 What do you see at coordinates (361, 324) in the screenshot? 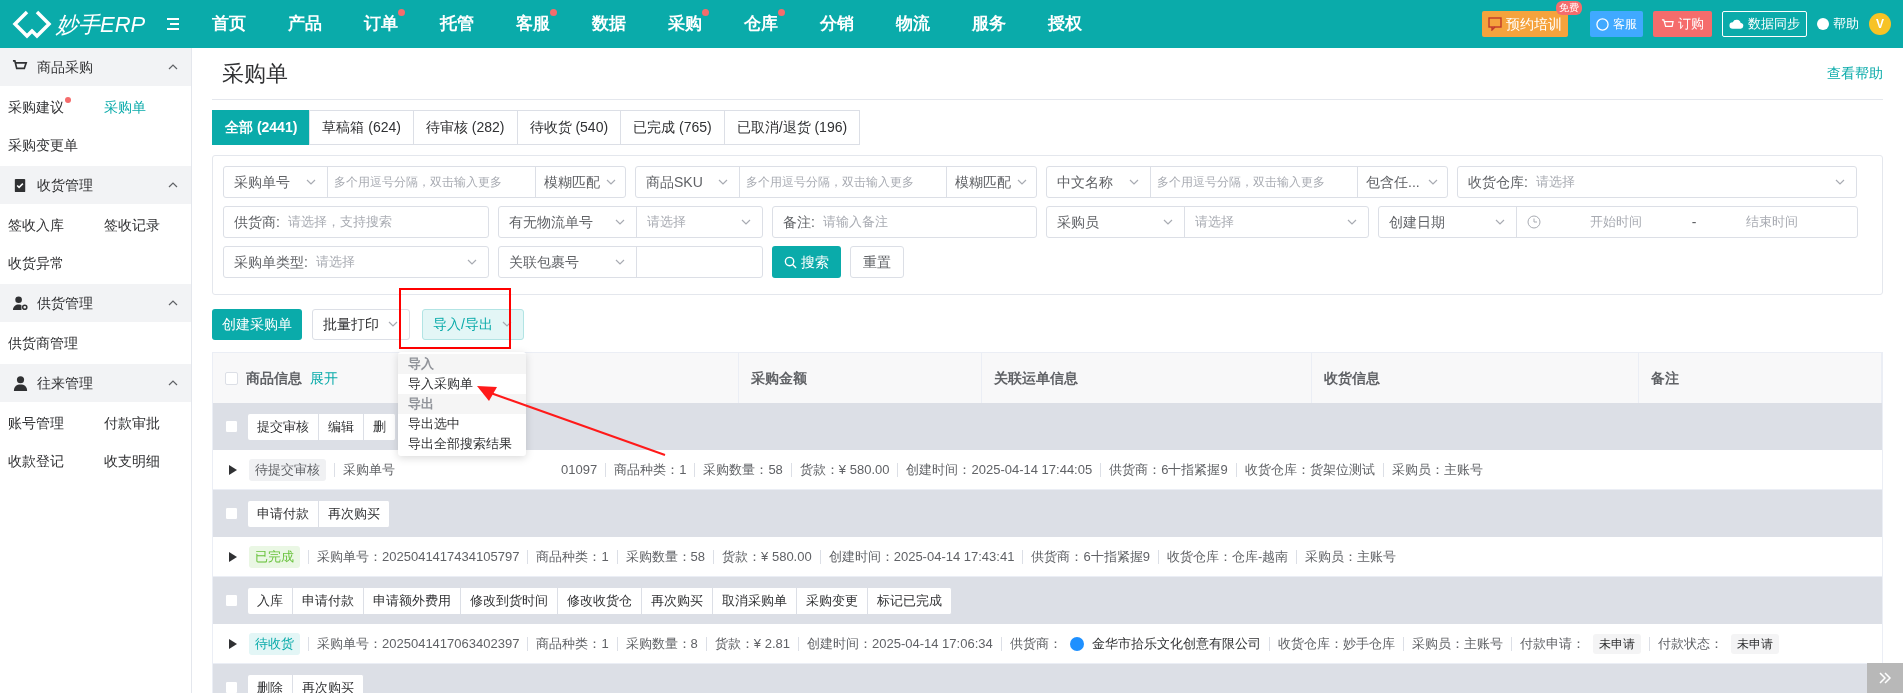
I see `batch-print-button: 批量打印` at bounding box center [361, 324].